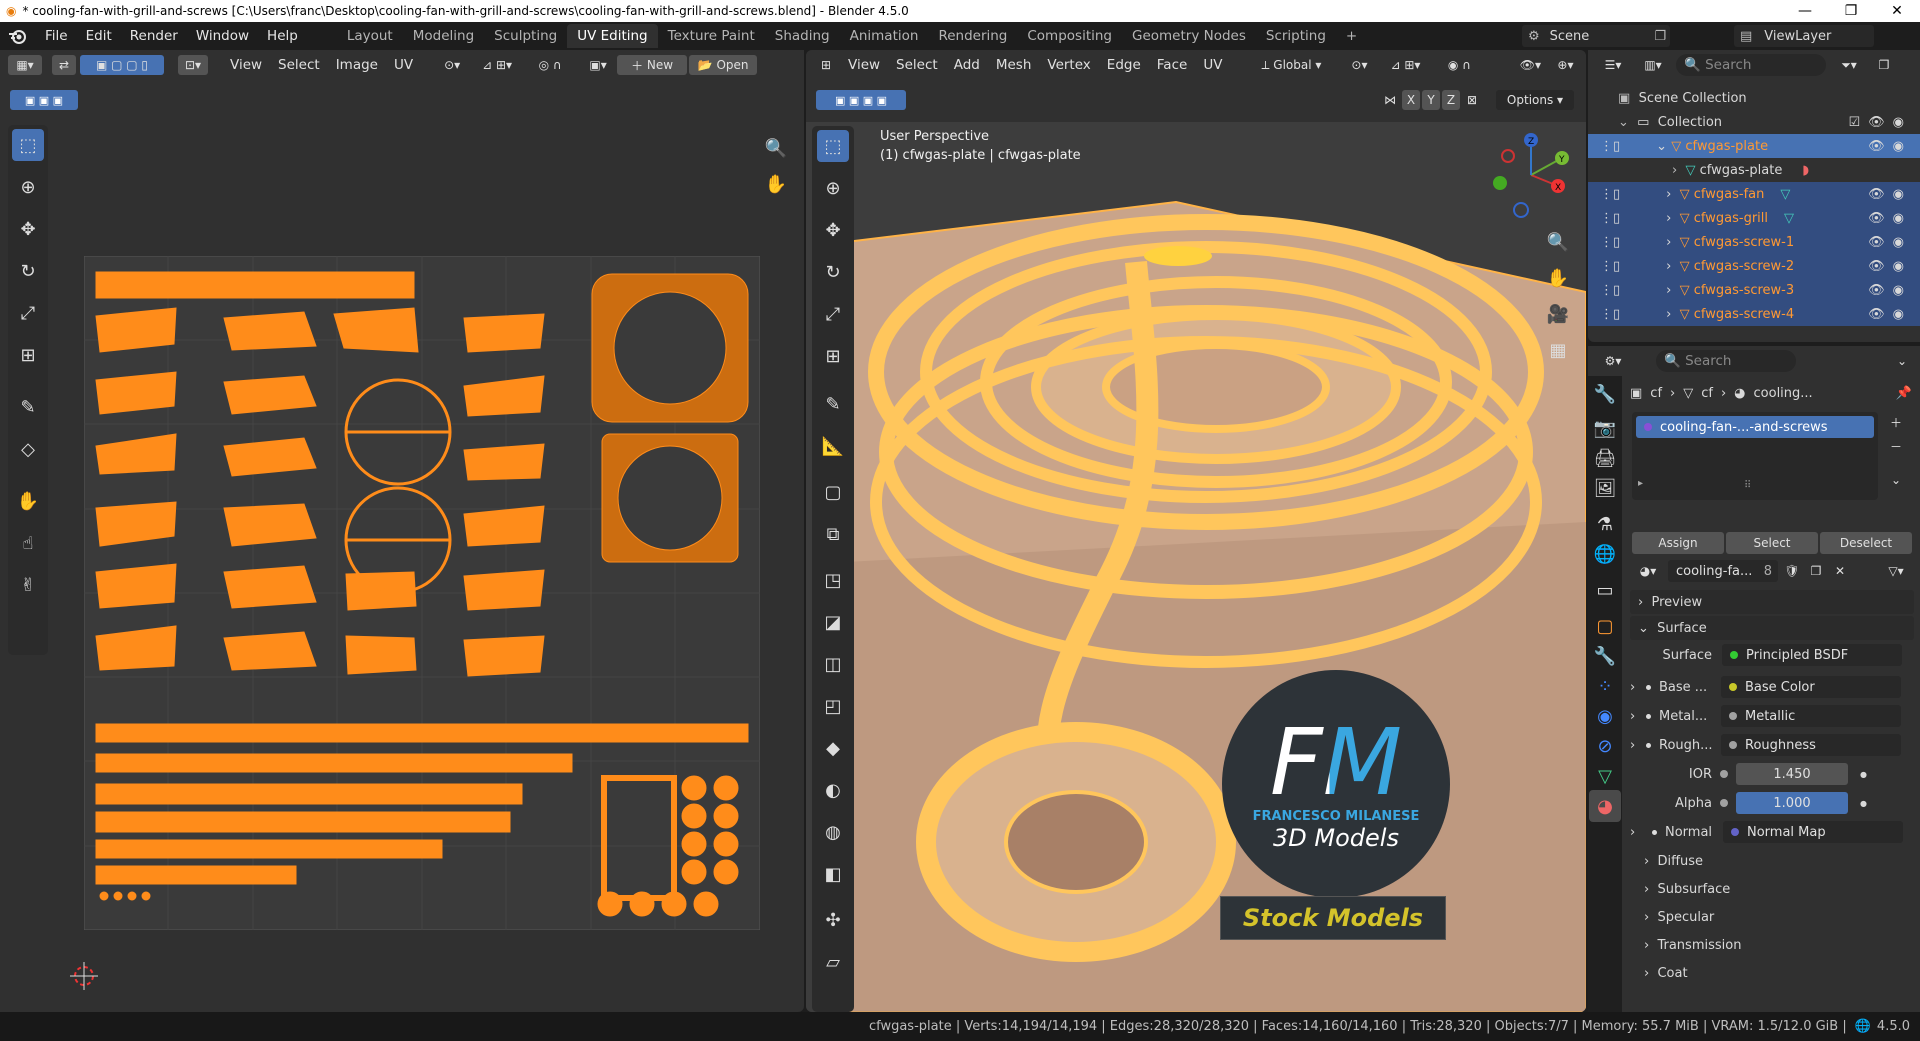 The height and width of the screenshot is (1041, 1920). I want to click on mirror-x: X, so click(1411, 100).